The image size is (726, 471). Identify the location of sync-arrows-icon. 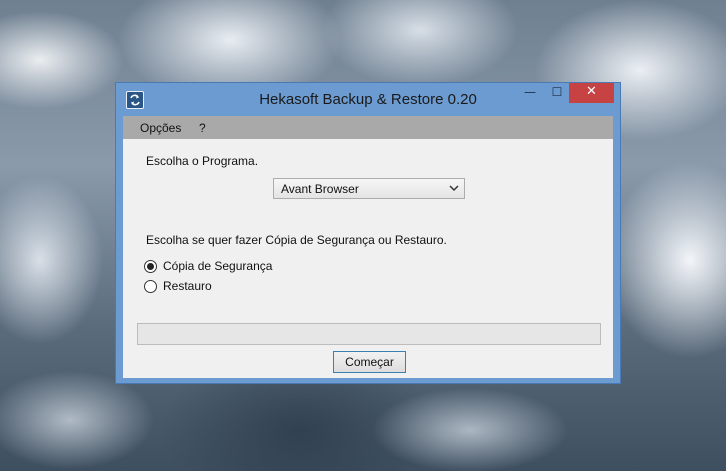
(135, 100).